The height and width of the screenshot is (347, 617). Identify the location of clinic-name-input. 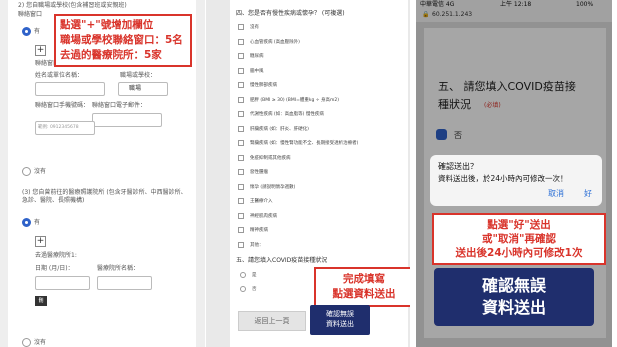
(124, 283).